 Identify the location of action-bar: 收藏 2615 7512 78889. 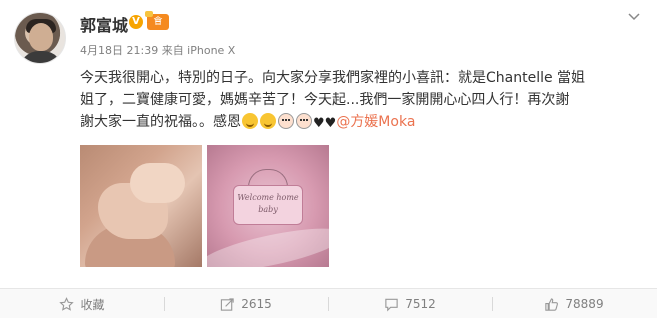
(328, 303).